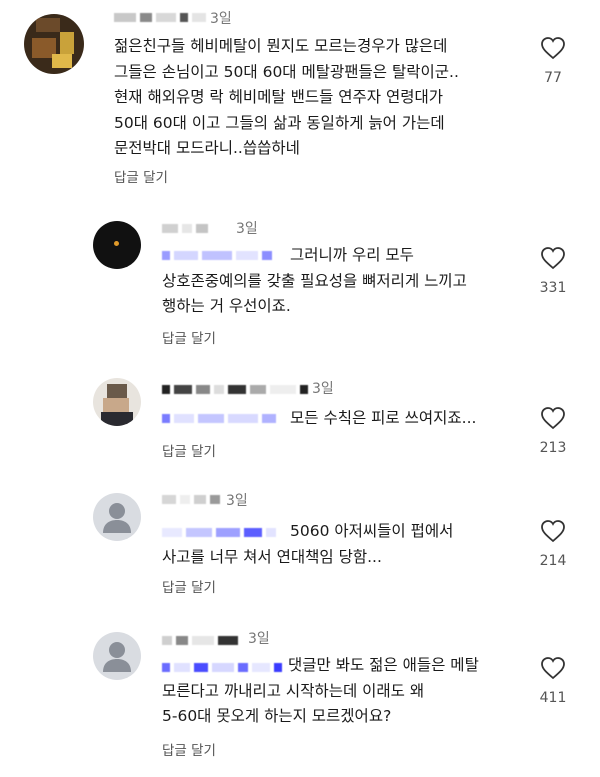  What do you see at coordinates (553, 681) in the screenshot?
I see `like-button: 411` at bounding box center [553, 681].